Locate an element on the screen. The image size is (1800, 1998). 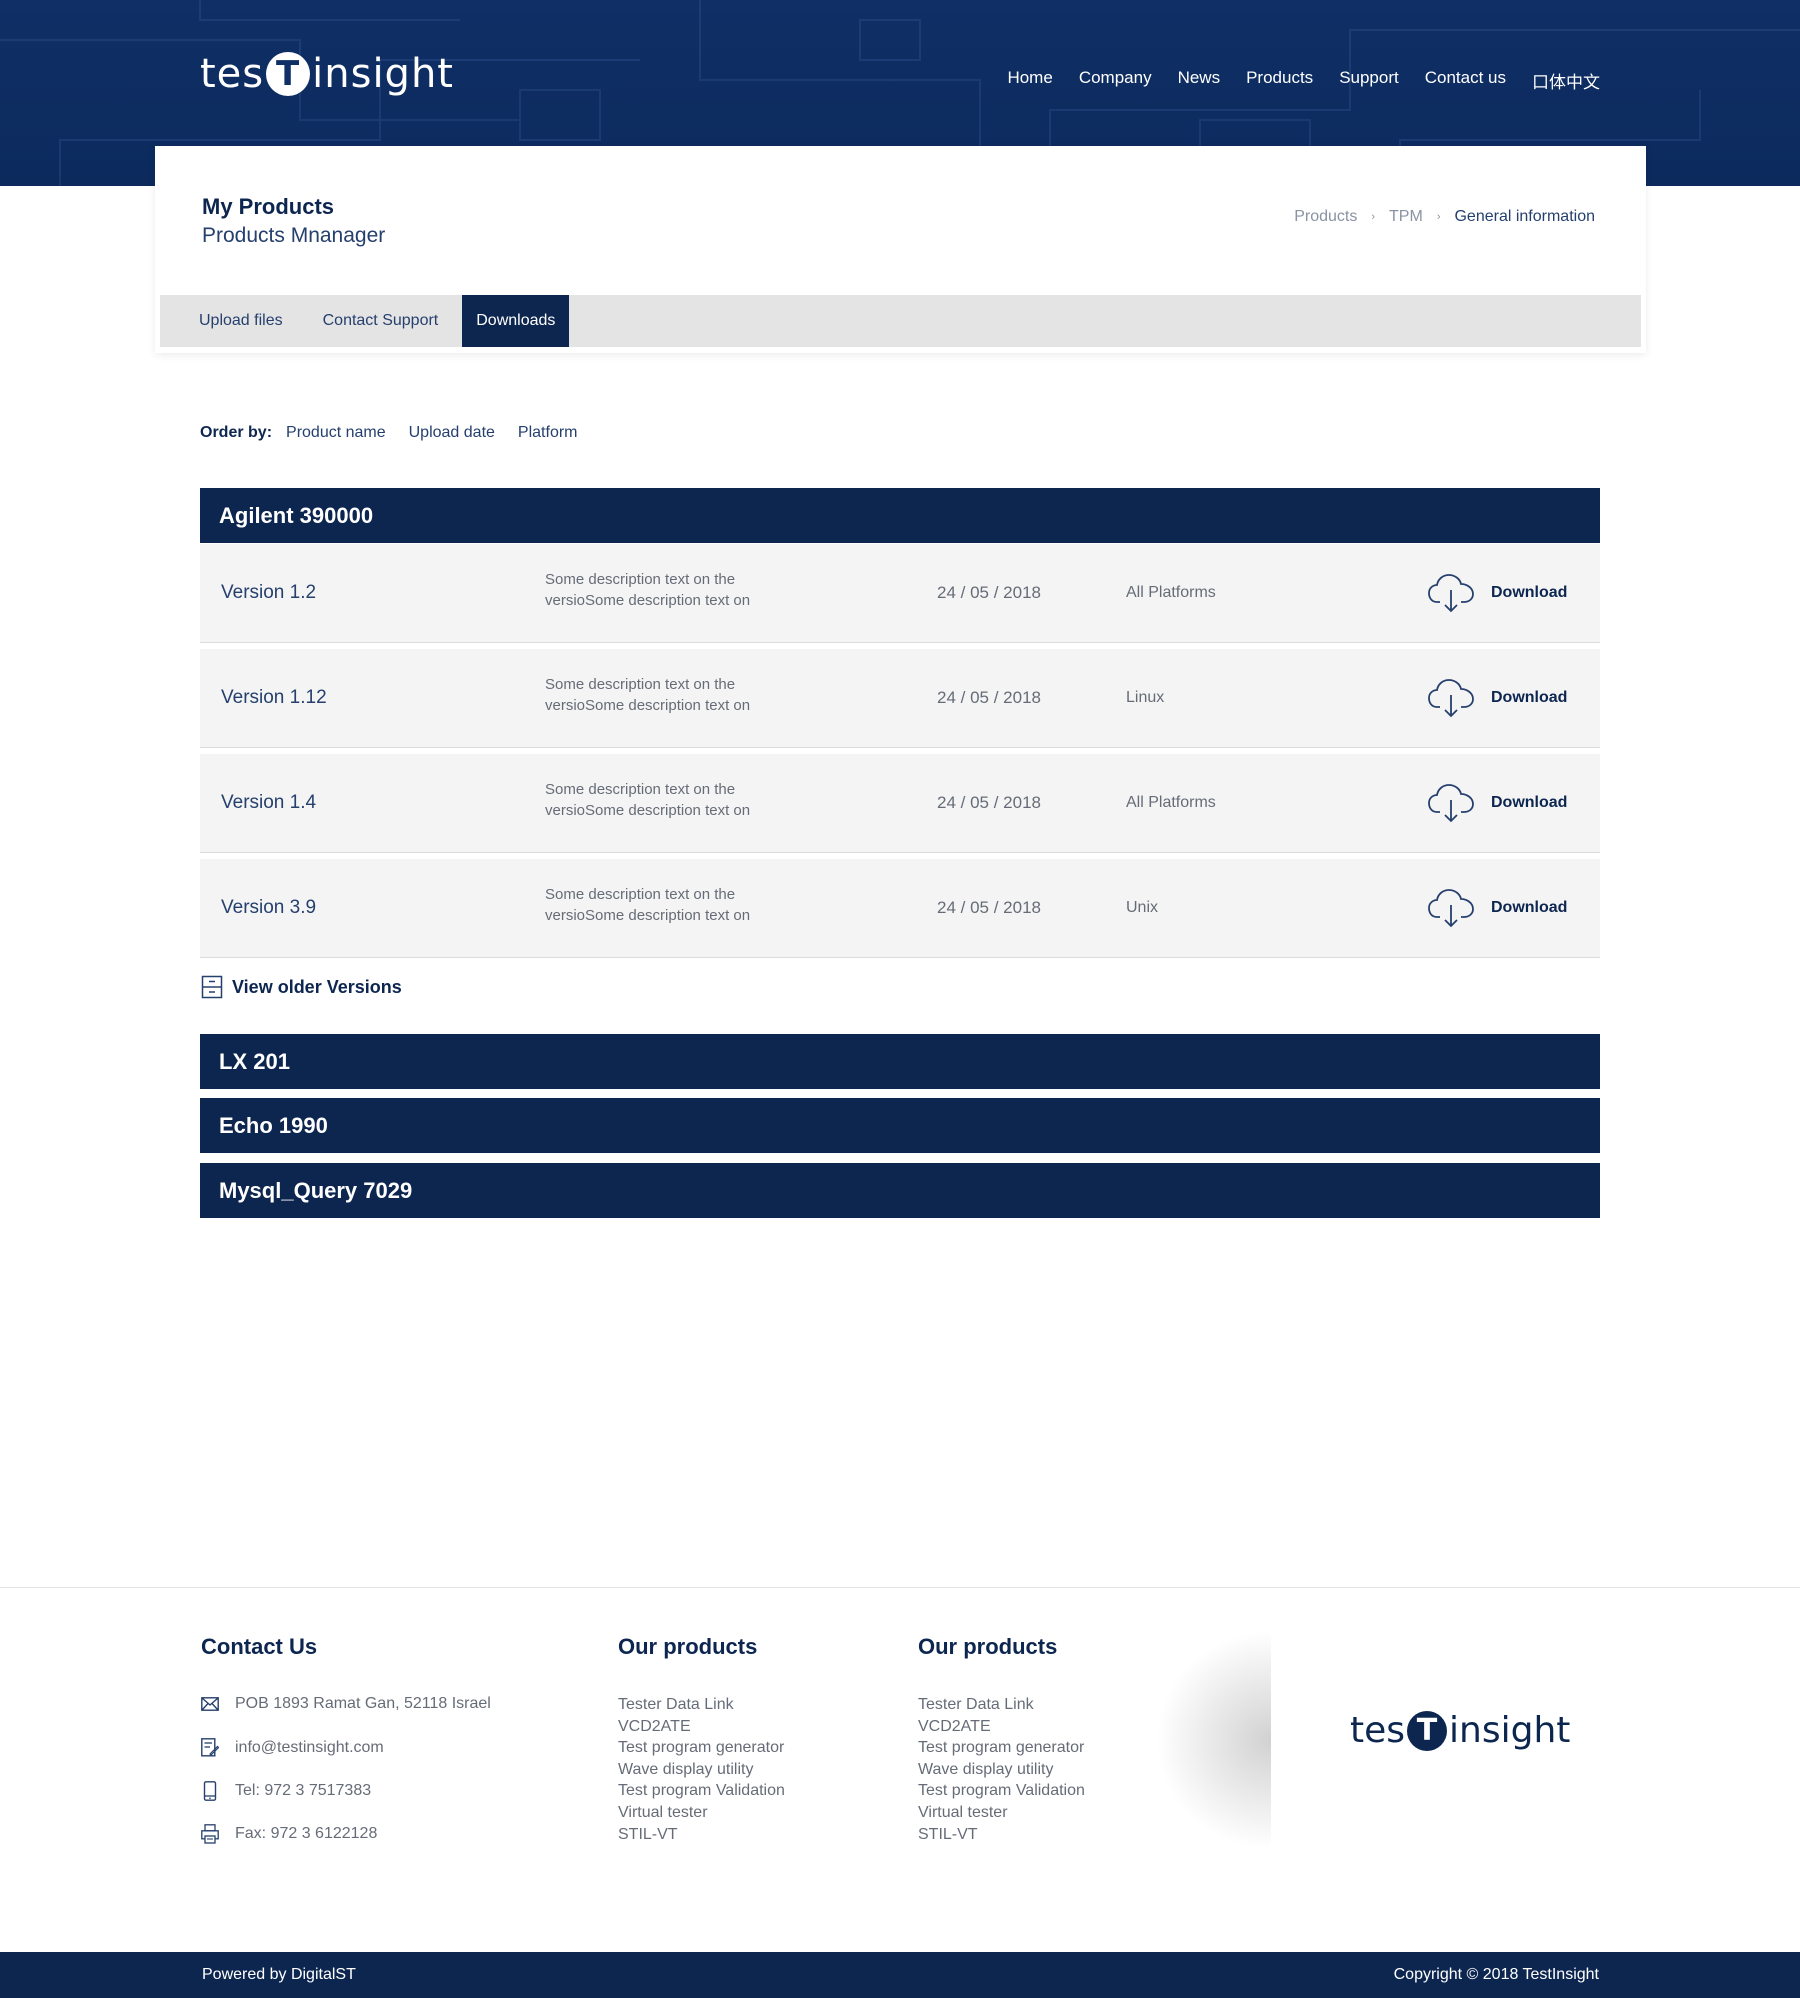
logo: tes T insight is located at coordinates (327, 74).